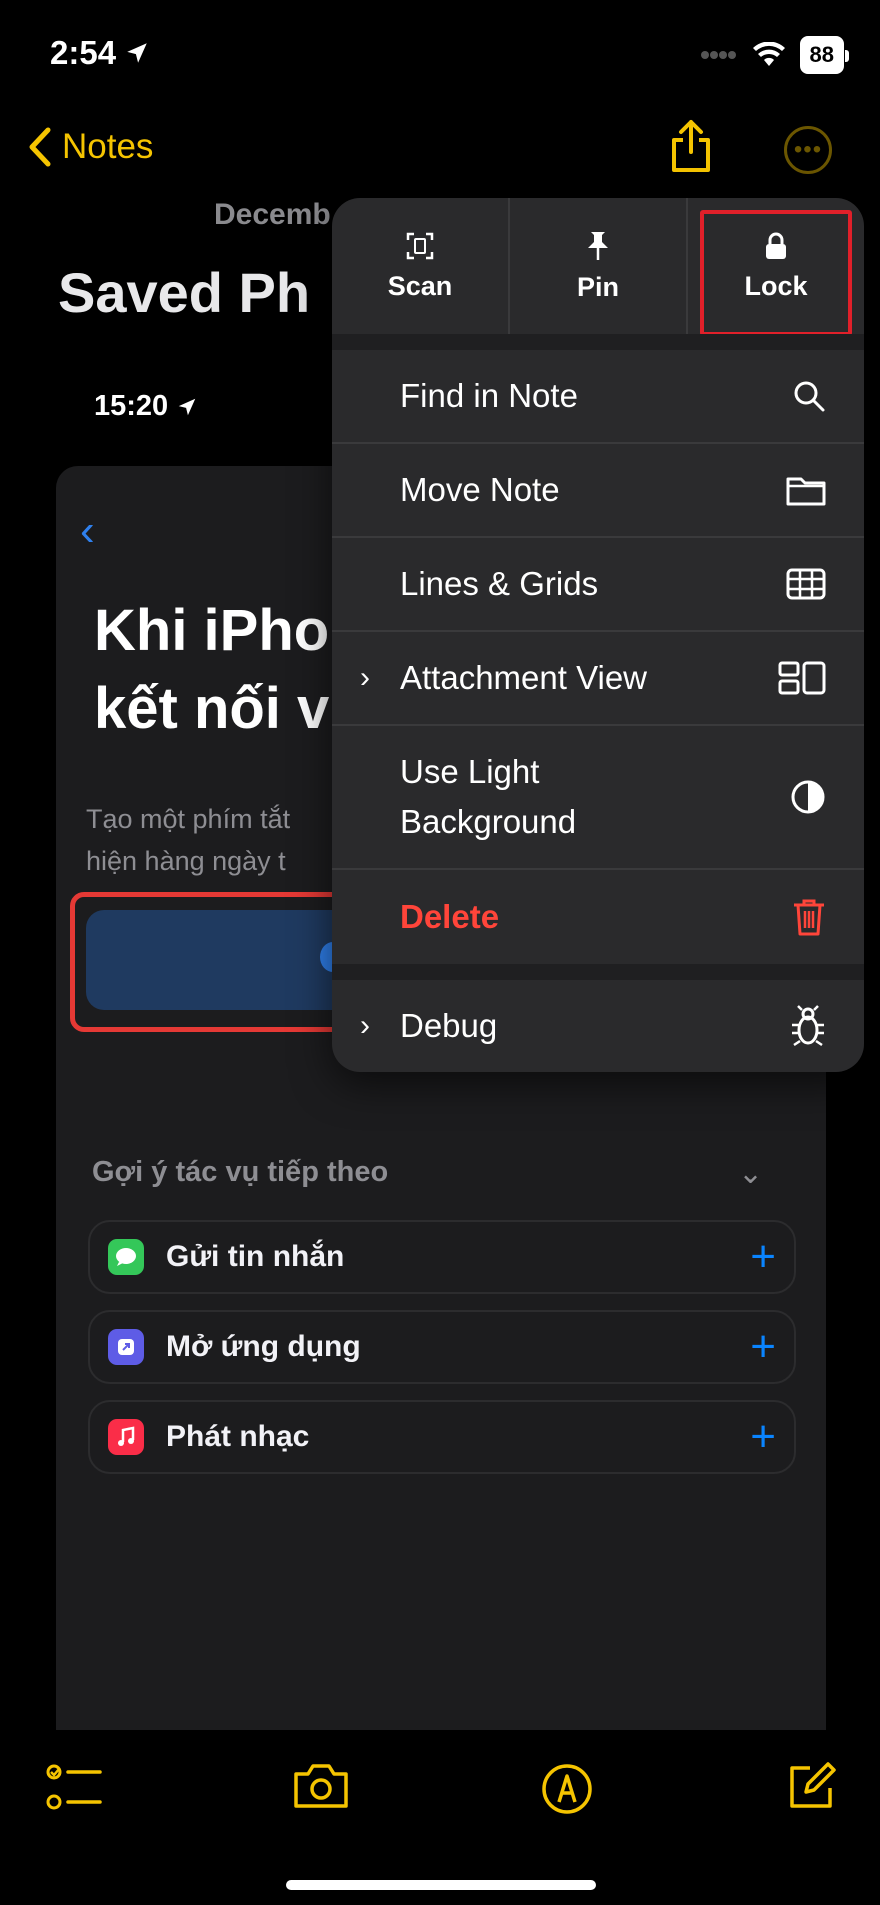  I want to click on embedded-back-chevron-icon: ‹, so click(87, 530).